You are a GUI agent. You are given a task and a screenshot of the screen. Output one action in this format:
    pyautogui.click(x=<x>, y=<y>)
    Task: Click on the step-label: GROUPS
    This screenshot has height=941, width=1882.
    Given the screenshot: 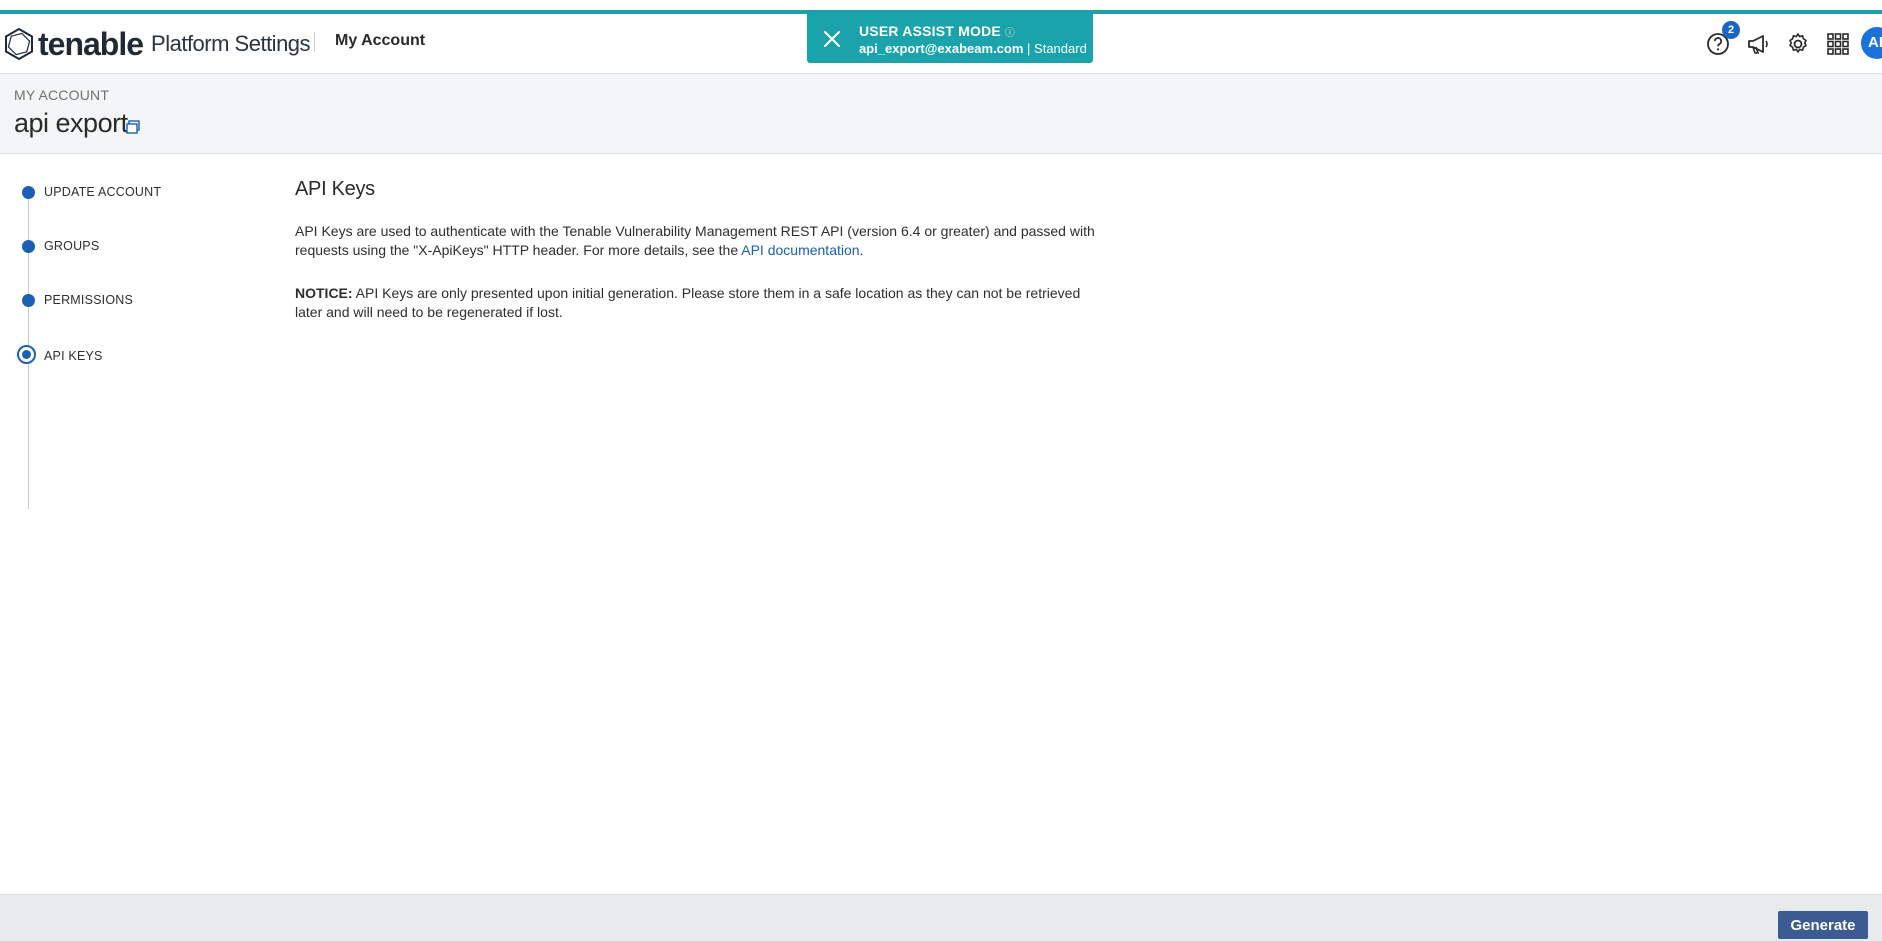 What is the action you would take?
    pyautogui.click(x=72, y=246)
    